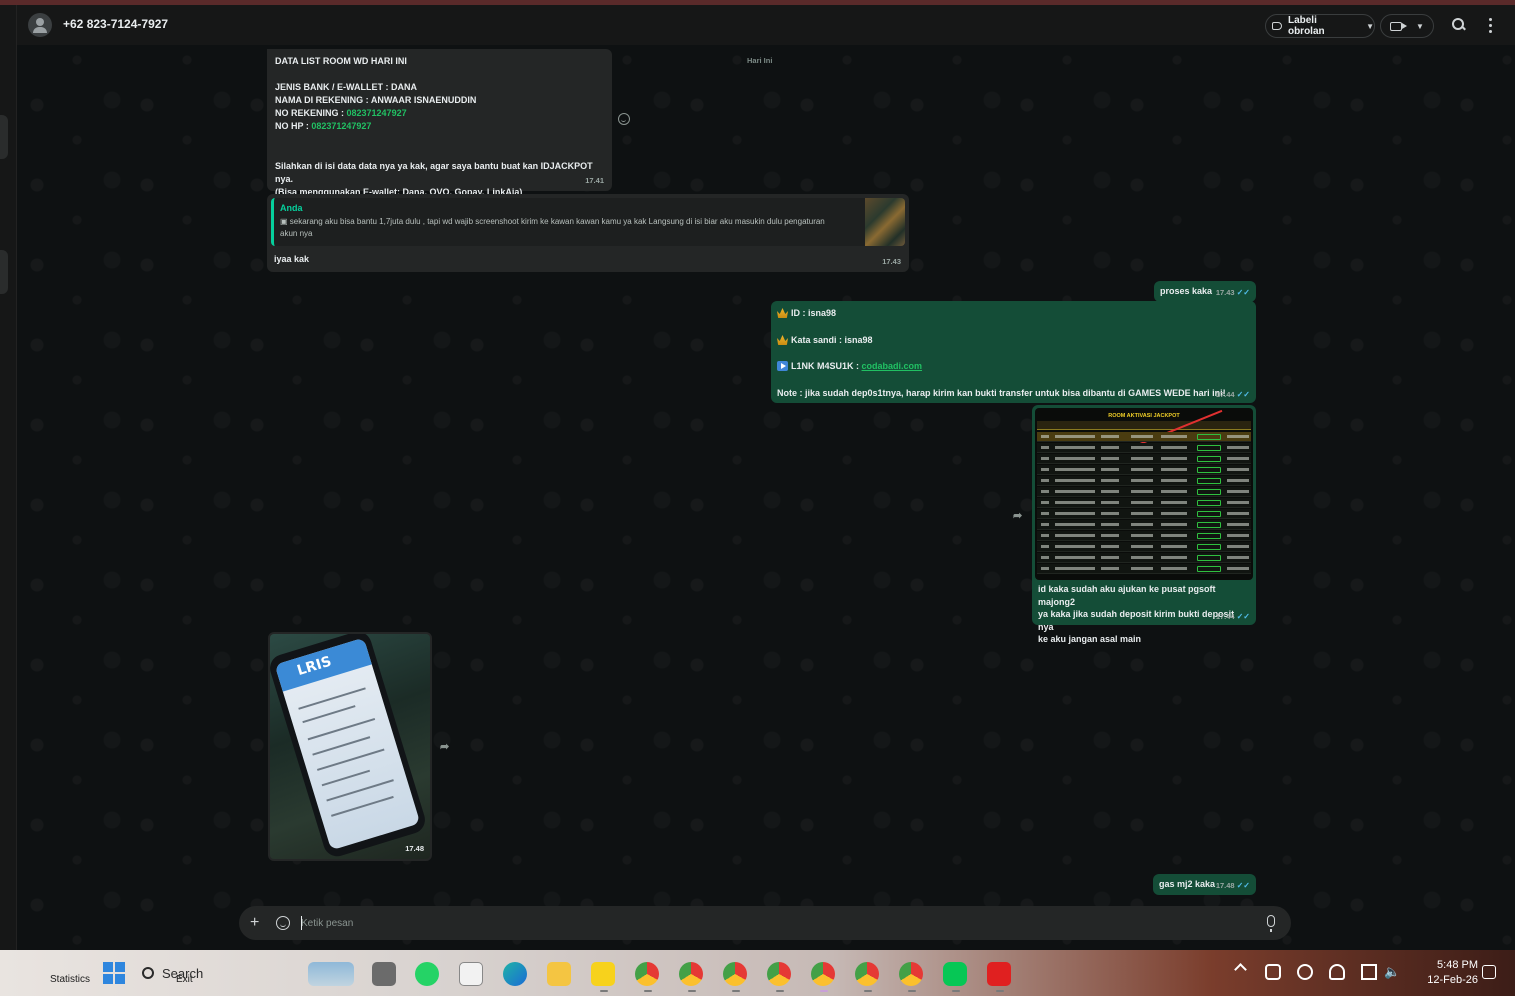 The width and height of the screenshot is (1515, 996). What do you see at coordinates (1457, 965) in the screenshot?
I see `clock-time: 5:48 PM` at bounding box center [1457, 965].